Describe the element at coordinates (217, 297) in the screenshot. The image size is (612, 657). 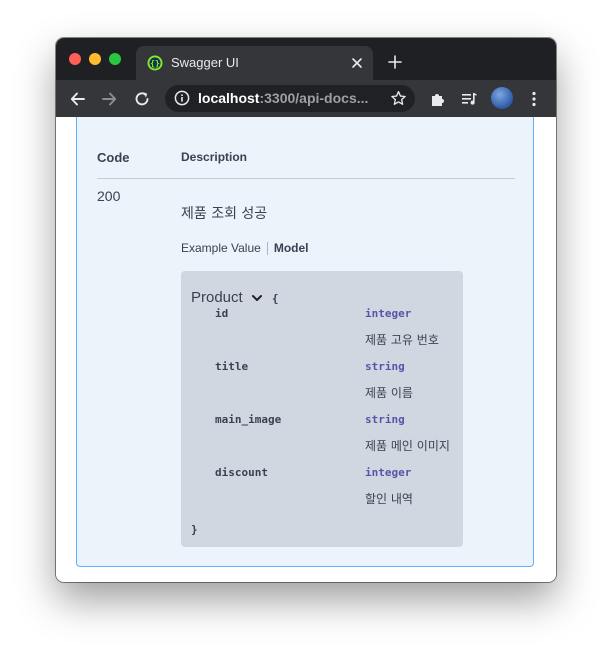
I see `model-name: Product` at that location.